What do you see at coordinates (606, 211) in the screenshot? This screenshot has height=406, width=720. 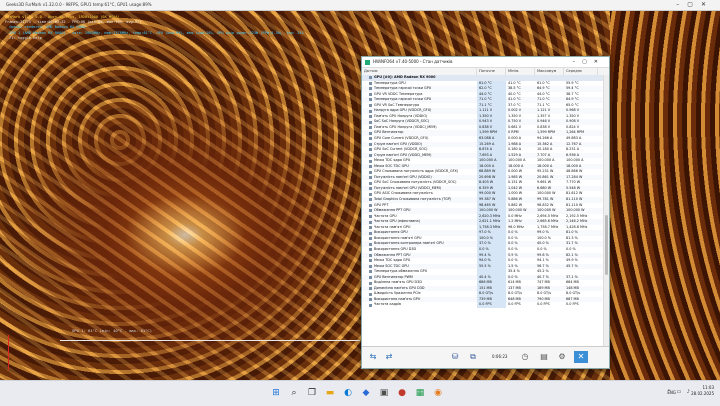 I see `sensor-scrollbar` at bounding box center [606, 211].